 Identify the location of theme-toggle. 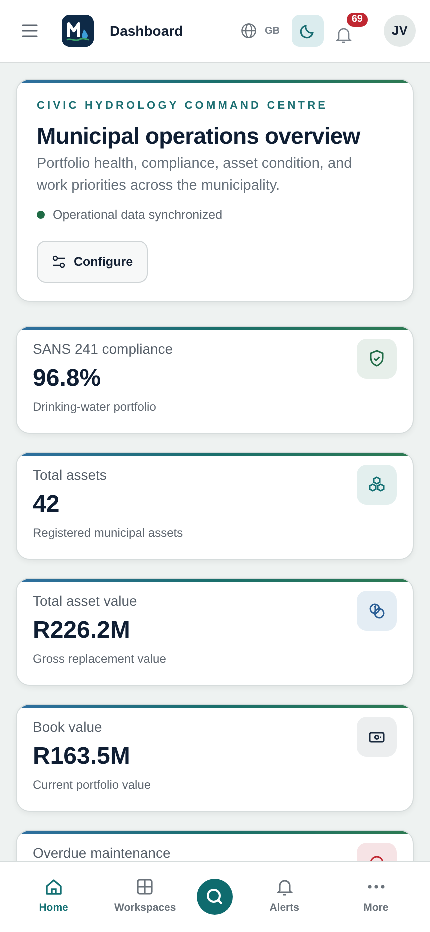
(308, 31).